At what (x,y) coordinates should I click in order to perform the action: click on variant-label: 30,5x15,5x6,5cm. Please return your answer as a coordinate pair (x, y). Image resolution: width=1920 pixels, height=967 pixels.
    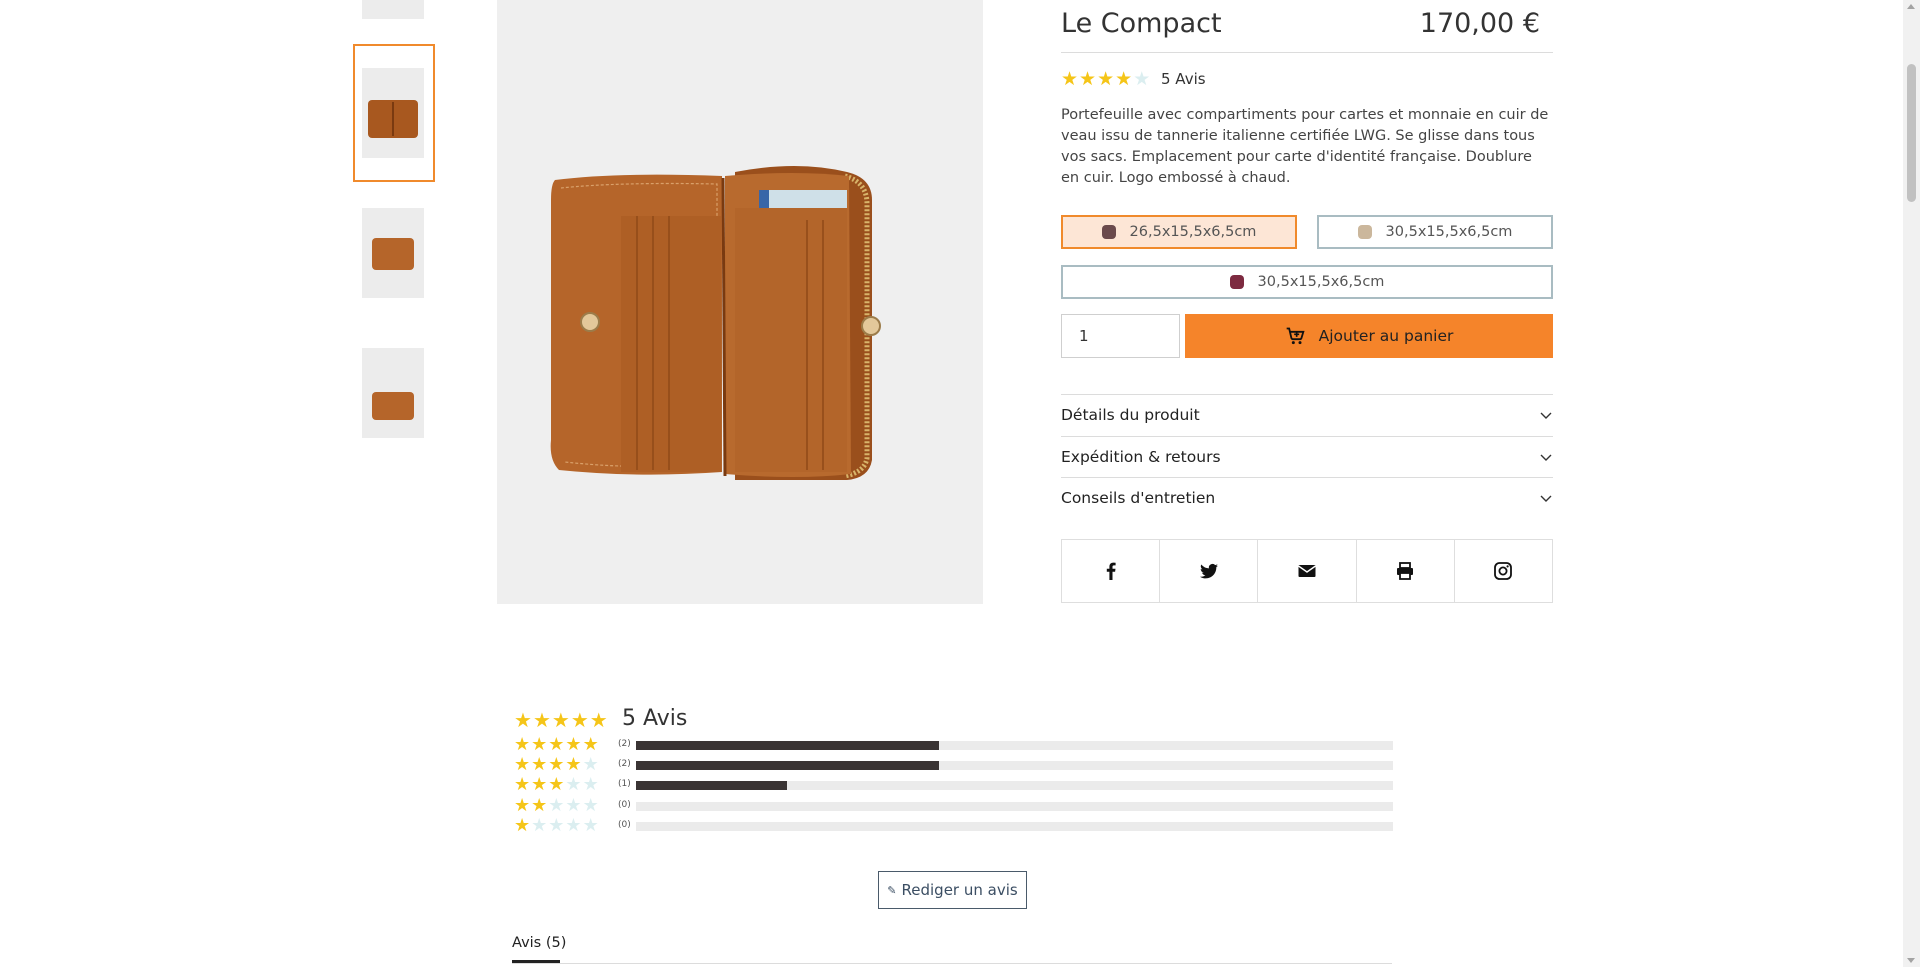
    Looking at the image, I should click on (1449, 232).